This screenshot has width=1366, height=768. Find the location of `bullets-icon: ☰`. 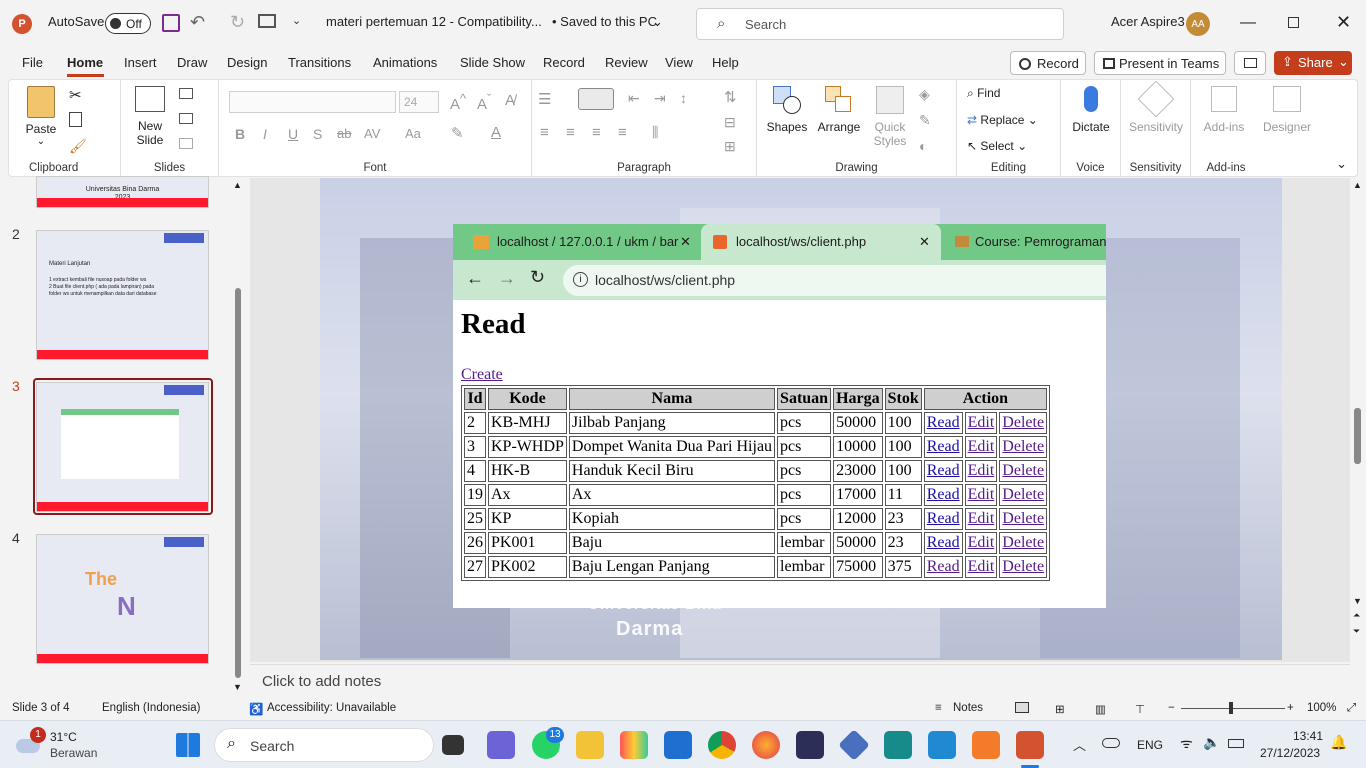

bullets-icon: ☰ is located at coordinates (544, 99).